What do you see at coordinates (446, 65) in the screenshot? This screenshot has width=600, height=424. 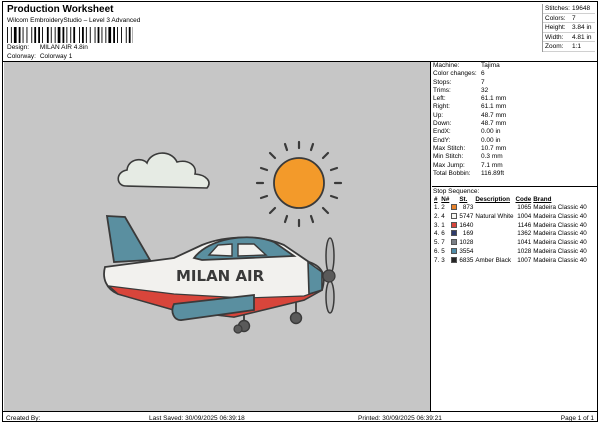 I see `info-label: Machine:` at bounding box center [446, 65].